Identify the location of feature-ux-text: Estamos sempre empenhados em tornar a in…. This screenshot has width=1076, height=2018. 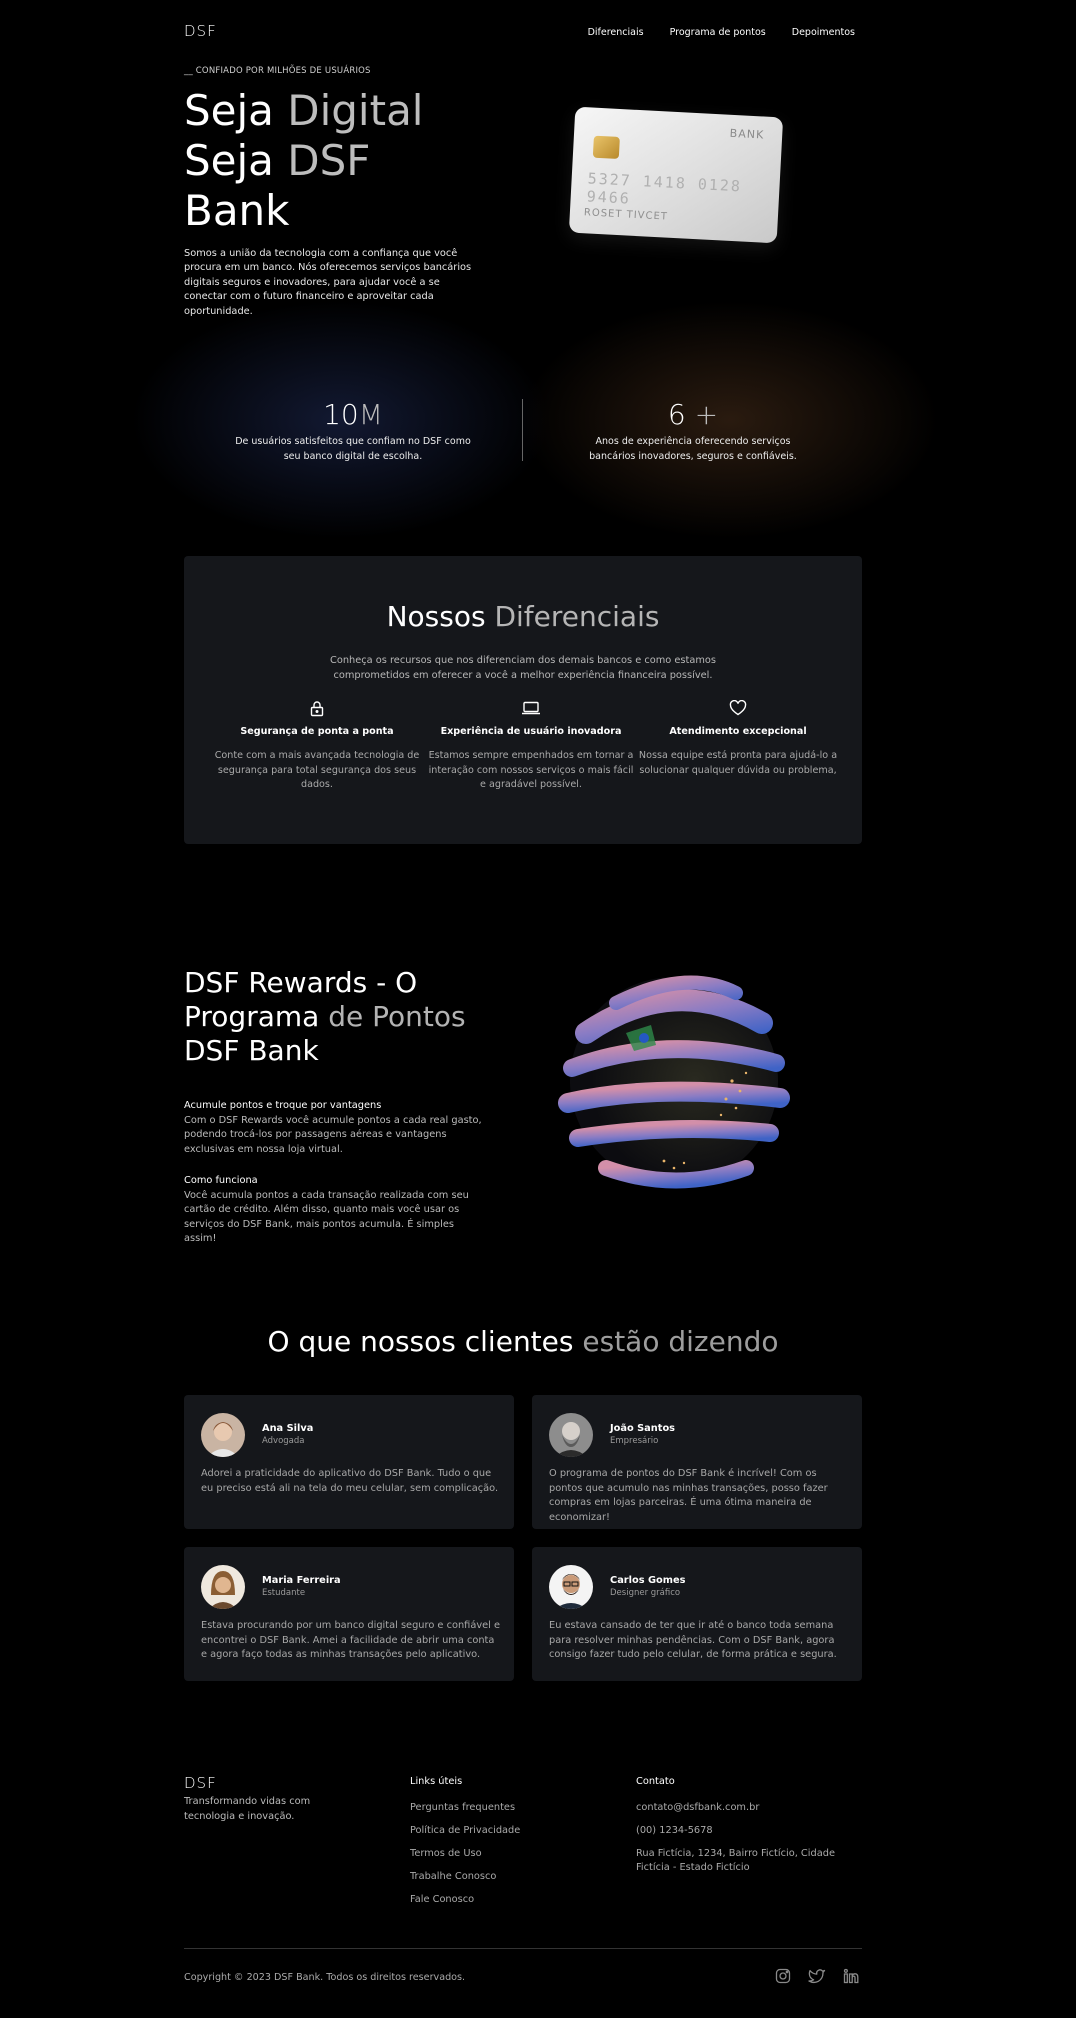
(531, 770).